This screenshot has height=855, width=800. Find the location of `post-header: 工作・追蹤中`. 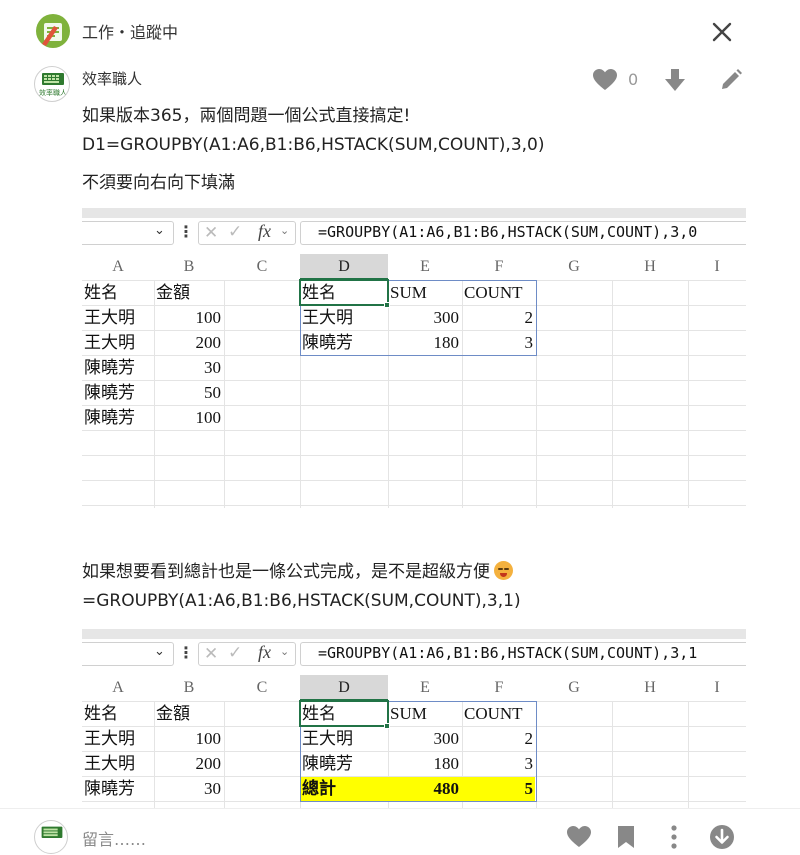

post-header: 工作・追蹤中 is located at coordinates (400, 31).